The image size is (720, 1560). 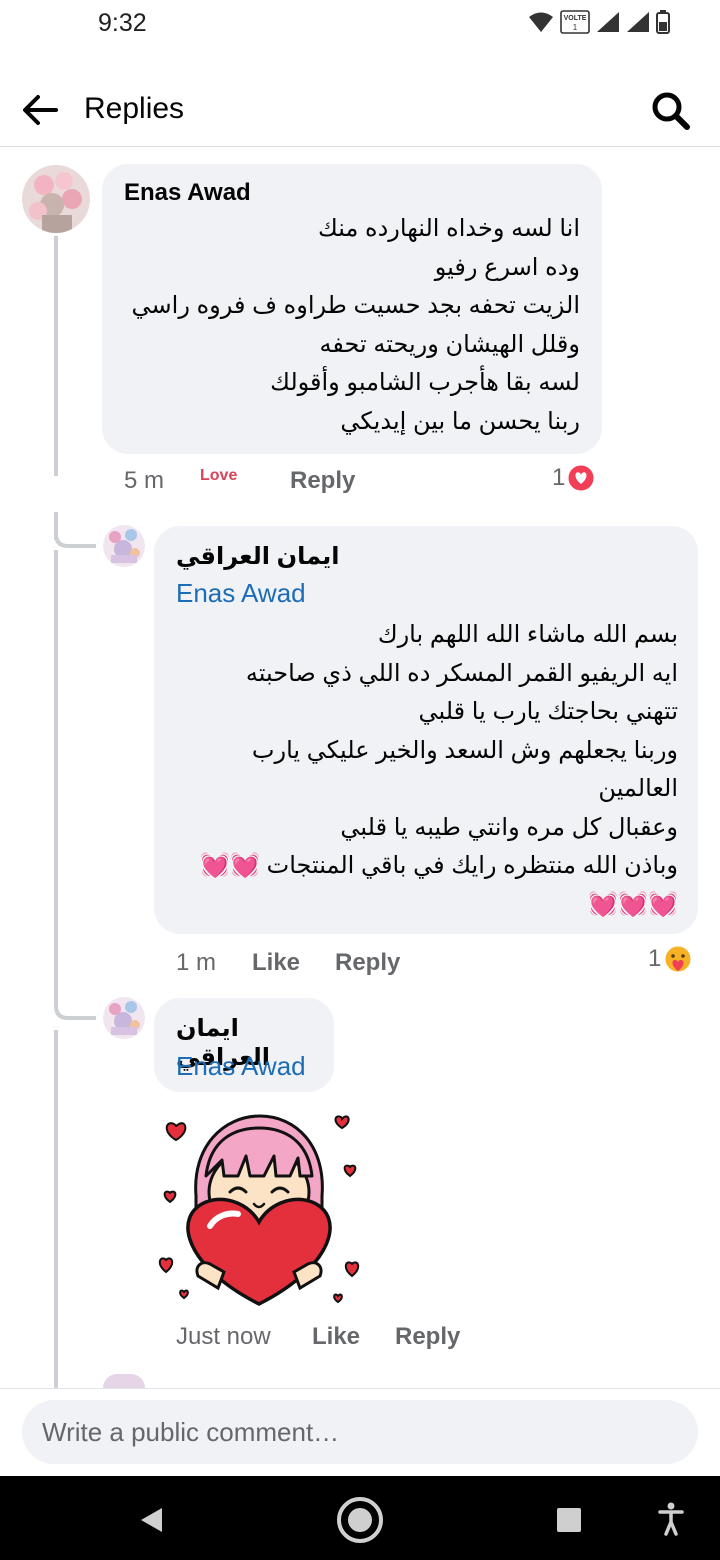 I want to click on nav-recents-icon, so click(x=569, y=1520).